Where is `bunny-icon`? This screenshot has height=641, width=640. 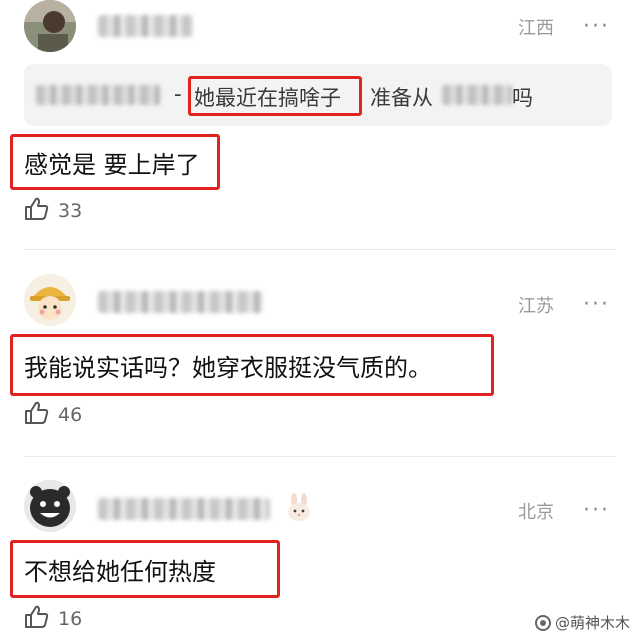 bunny-icon is located at coordinates (299, 509).